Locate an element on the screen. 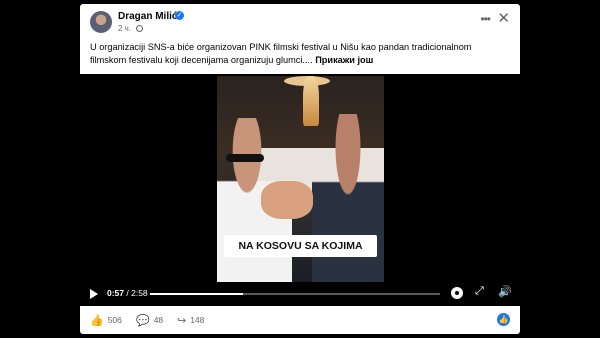 The width and height of the screenshot is (600, 338). progress-fill is located at coordinates (196, 294).